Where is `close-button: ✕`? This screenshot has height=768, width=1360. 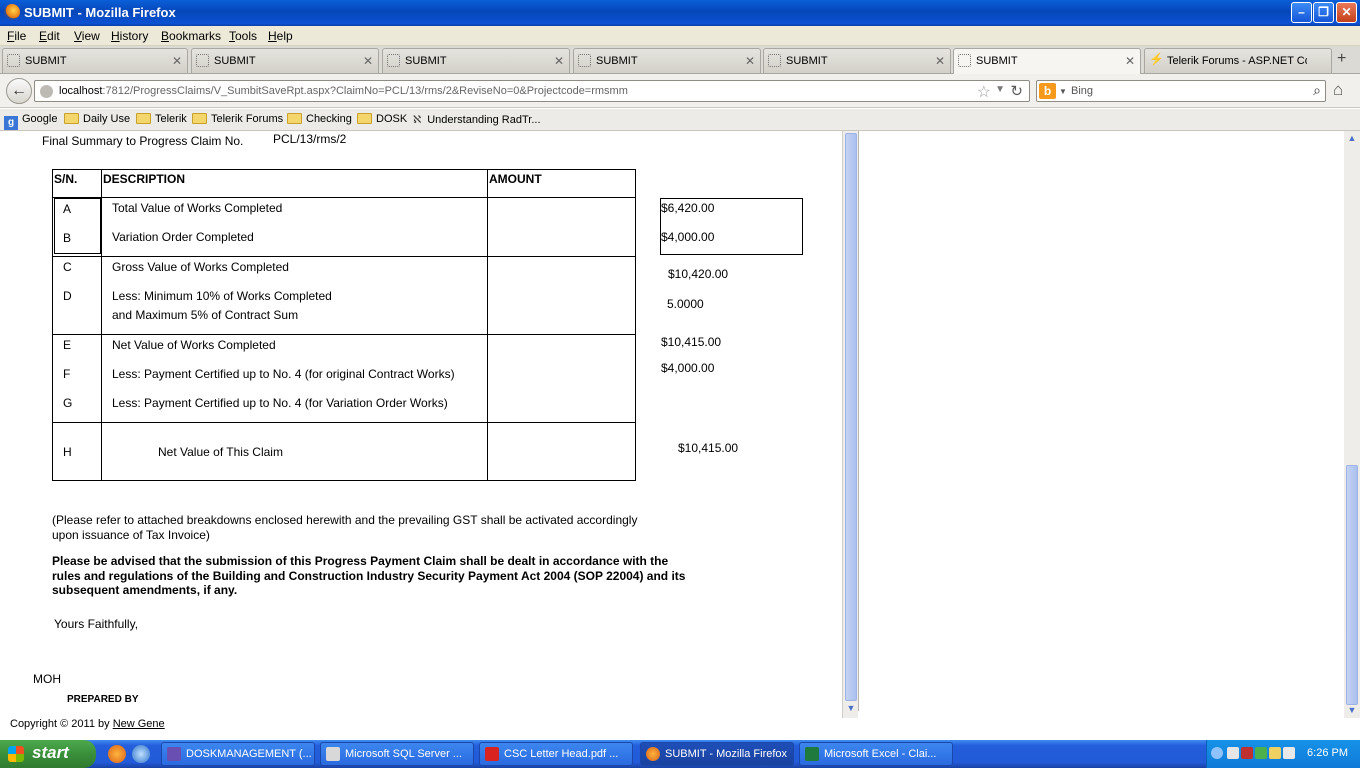 close-button: ✕ is located at coordinates (1346, 12).